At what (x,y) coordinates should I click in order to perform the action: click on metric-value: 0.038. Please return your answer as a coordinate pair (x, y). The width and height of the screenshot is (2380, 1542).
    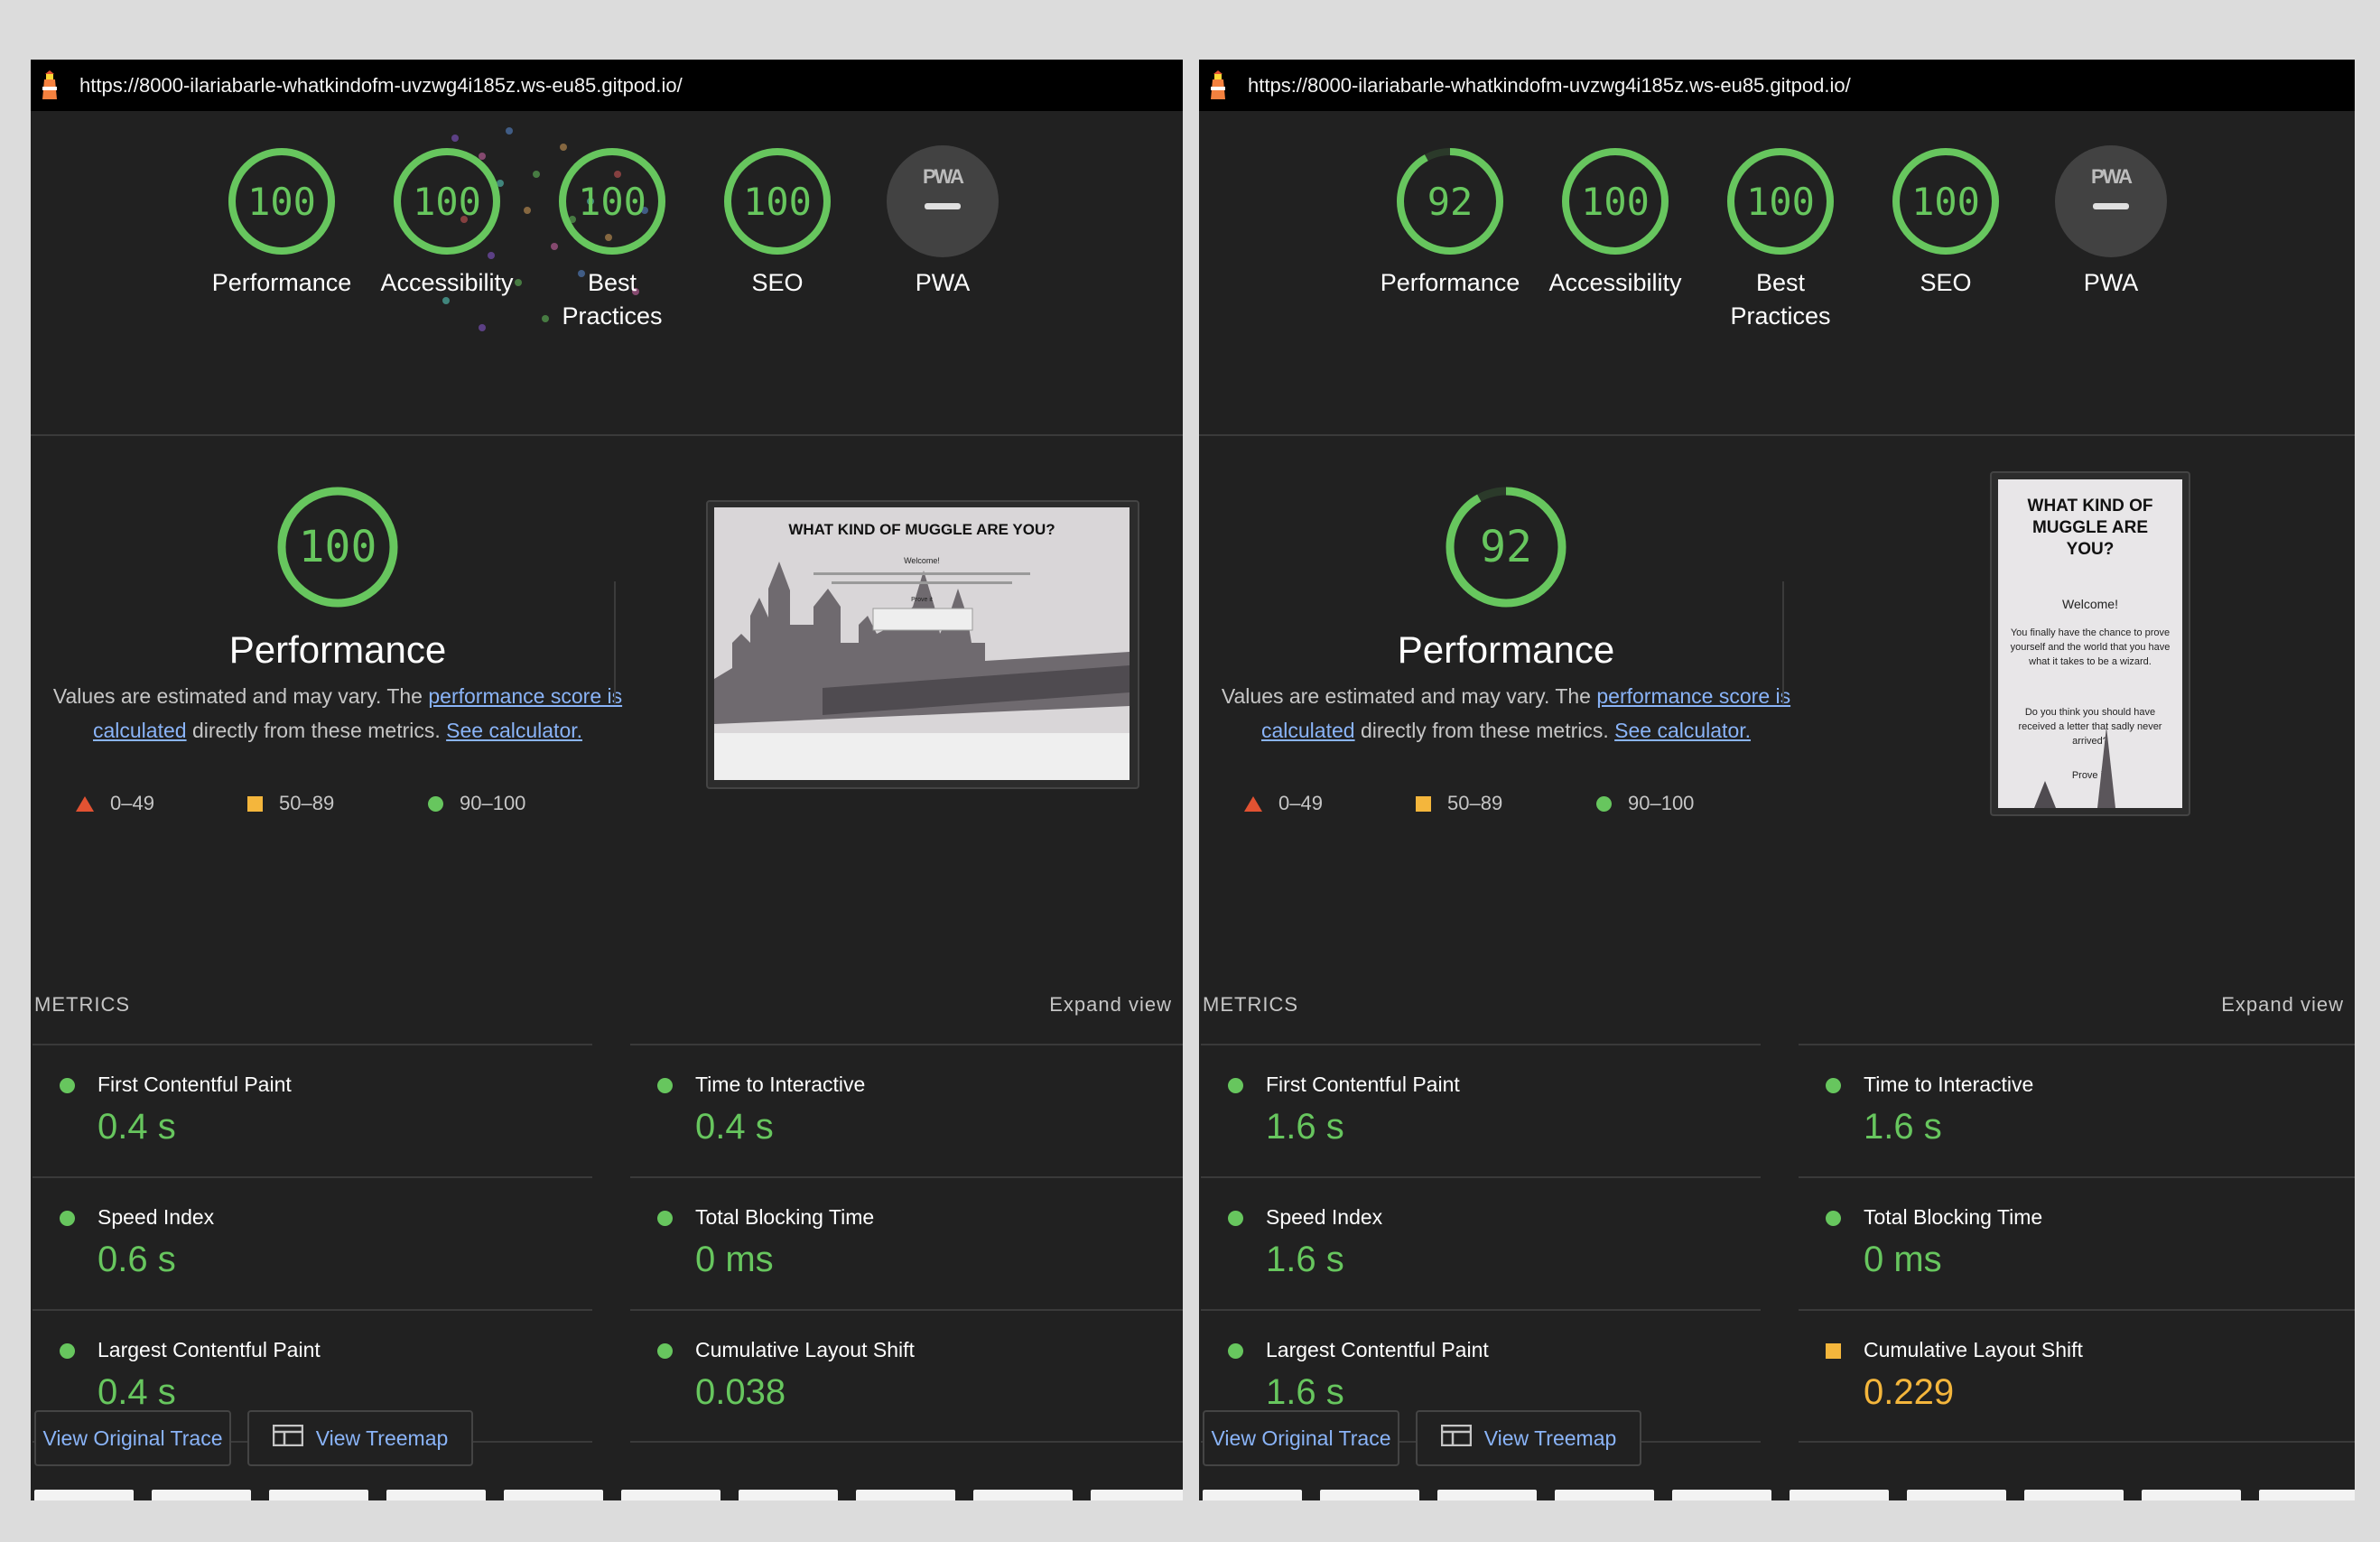
    Looking at the image, I should click on (740, 1392).